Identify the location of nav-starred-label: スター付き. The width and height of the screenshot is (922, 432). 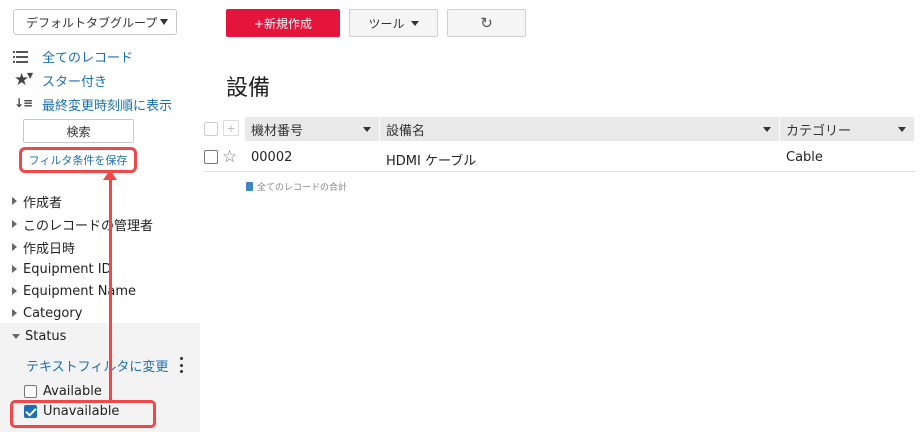
(75, 82).